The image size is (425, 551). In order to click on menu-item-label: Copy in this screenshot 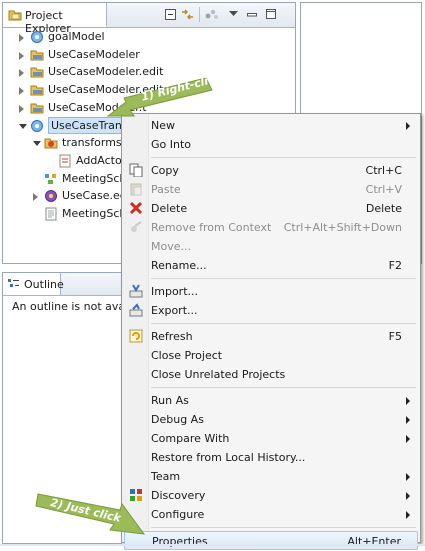, I will do `click(165, 170)`.